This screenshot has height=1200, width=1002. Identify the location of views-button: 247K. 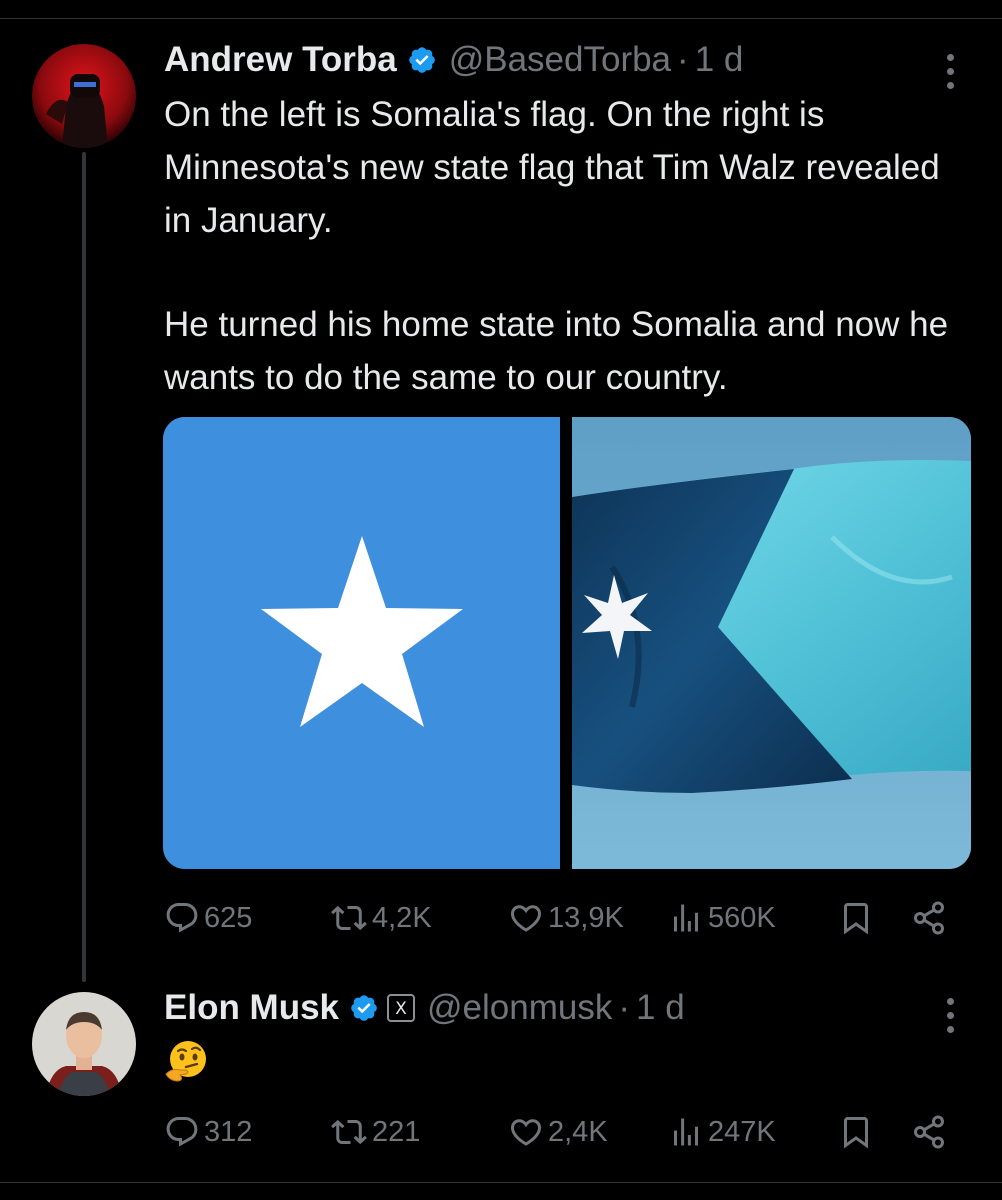
(722, 1132).